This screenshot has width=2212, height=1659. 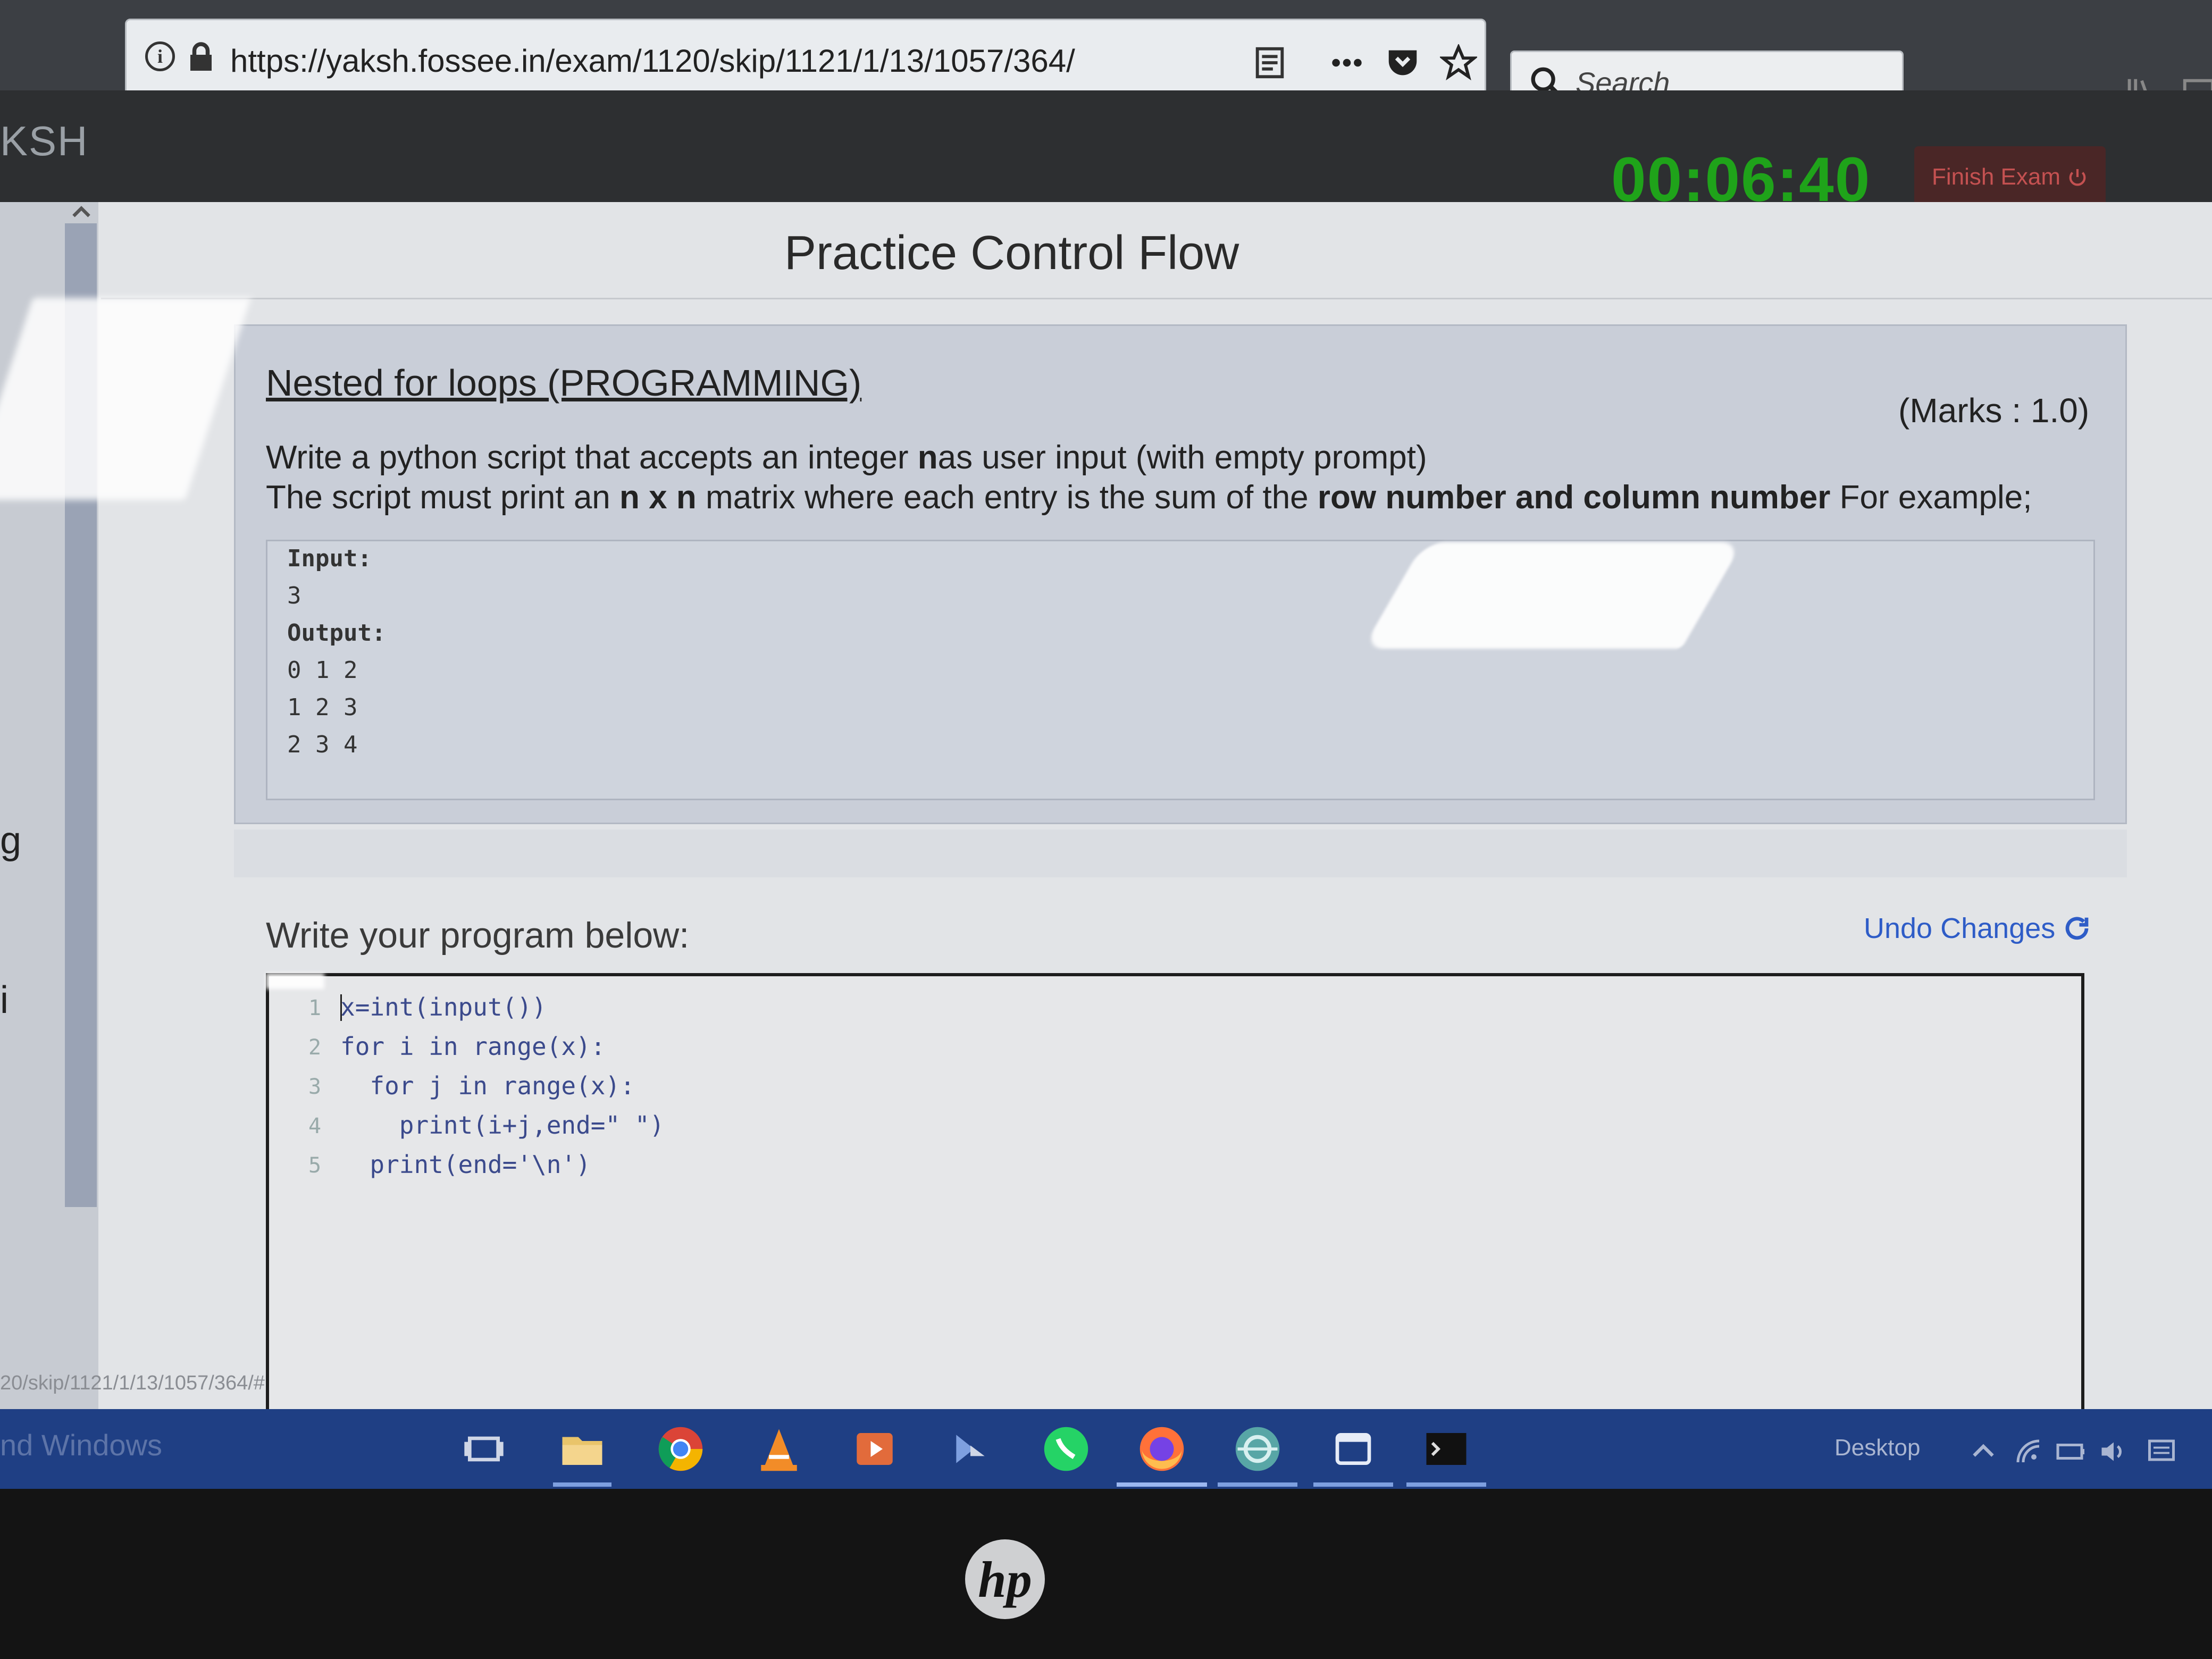 What do you see at coordinates (473, 1046) in the screenshot?
I see `code-line: for i in range(x):` at bounding box center [473, 1046].